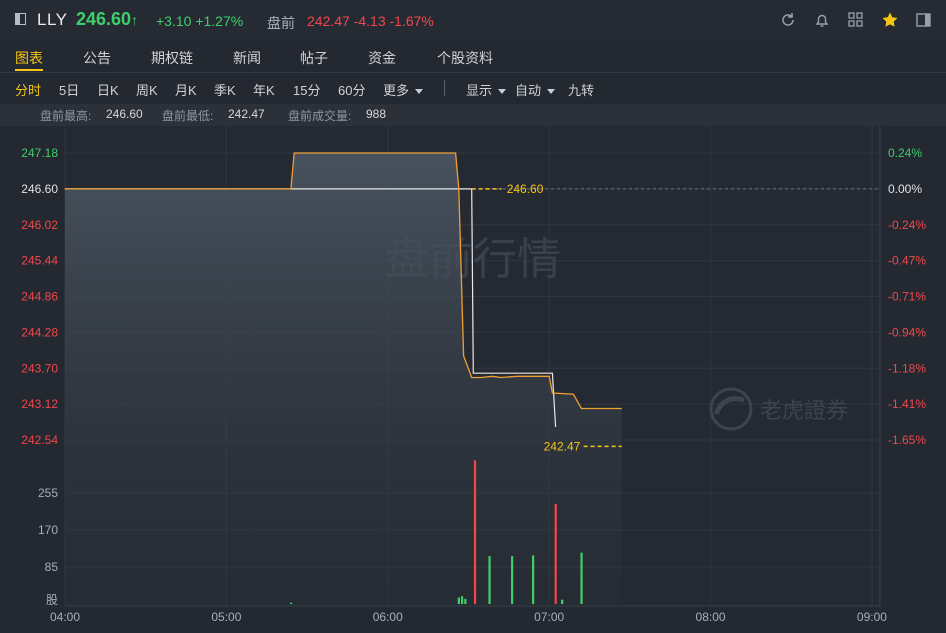 The width and height of the screenshot is (946, 633). I want to click on refresh-icon, so click(788, 20).